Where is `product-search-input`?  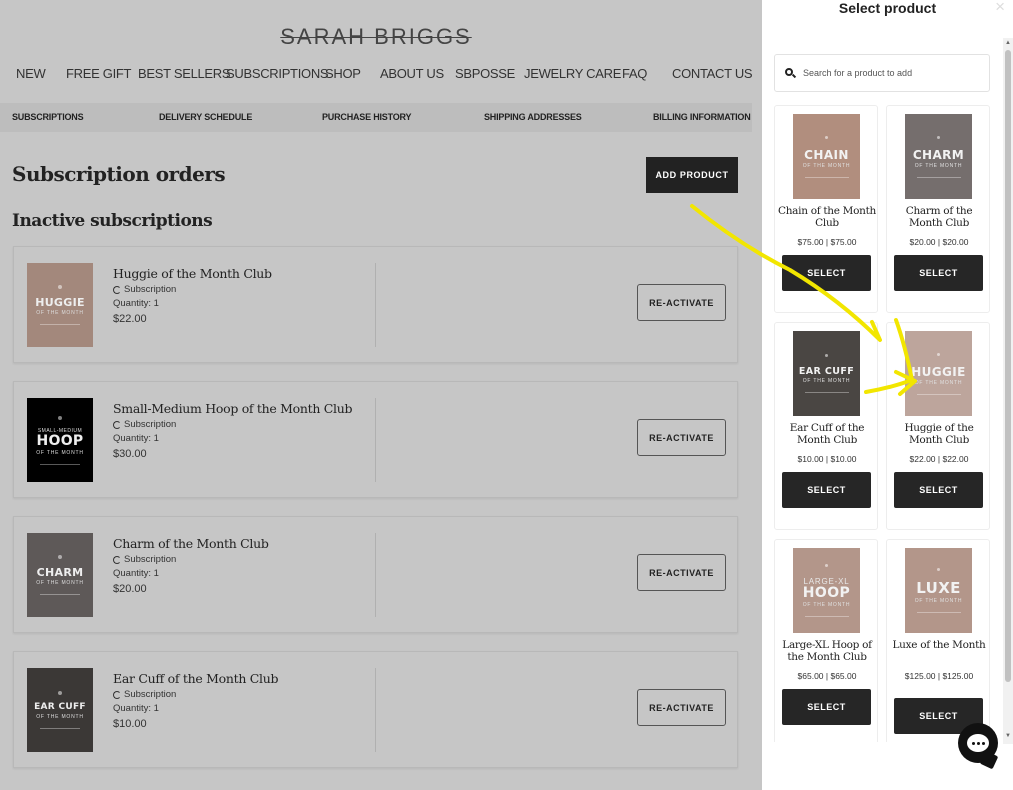
product-search-input is located at coordinates (888, 73).